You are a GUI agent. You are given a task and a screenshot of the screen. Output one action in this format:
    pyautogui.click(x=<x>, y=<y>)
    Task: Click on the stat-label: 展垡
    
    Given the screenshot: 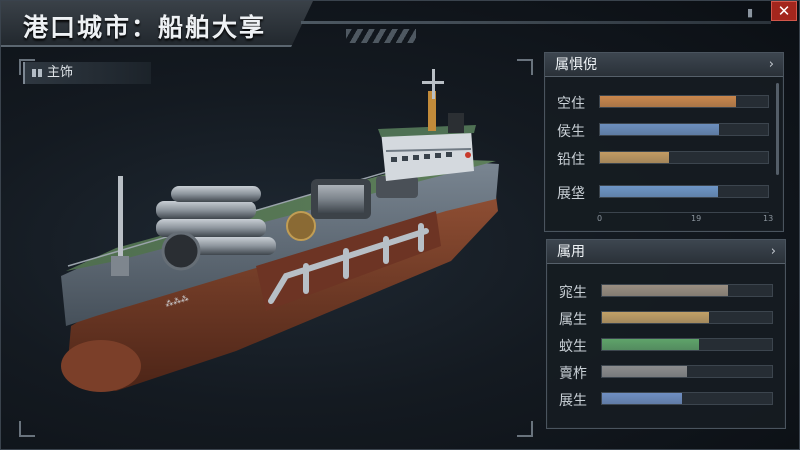 What is the action you would take?
    pyautogui.click(x=571, y=194)
    